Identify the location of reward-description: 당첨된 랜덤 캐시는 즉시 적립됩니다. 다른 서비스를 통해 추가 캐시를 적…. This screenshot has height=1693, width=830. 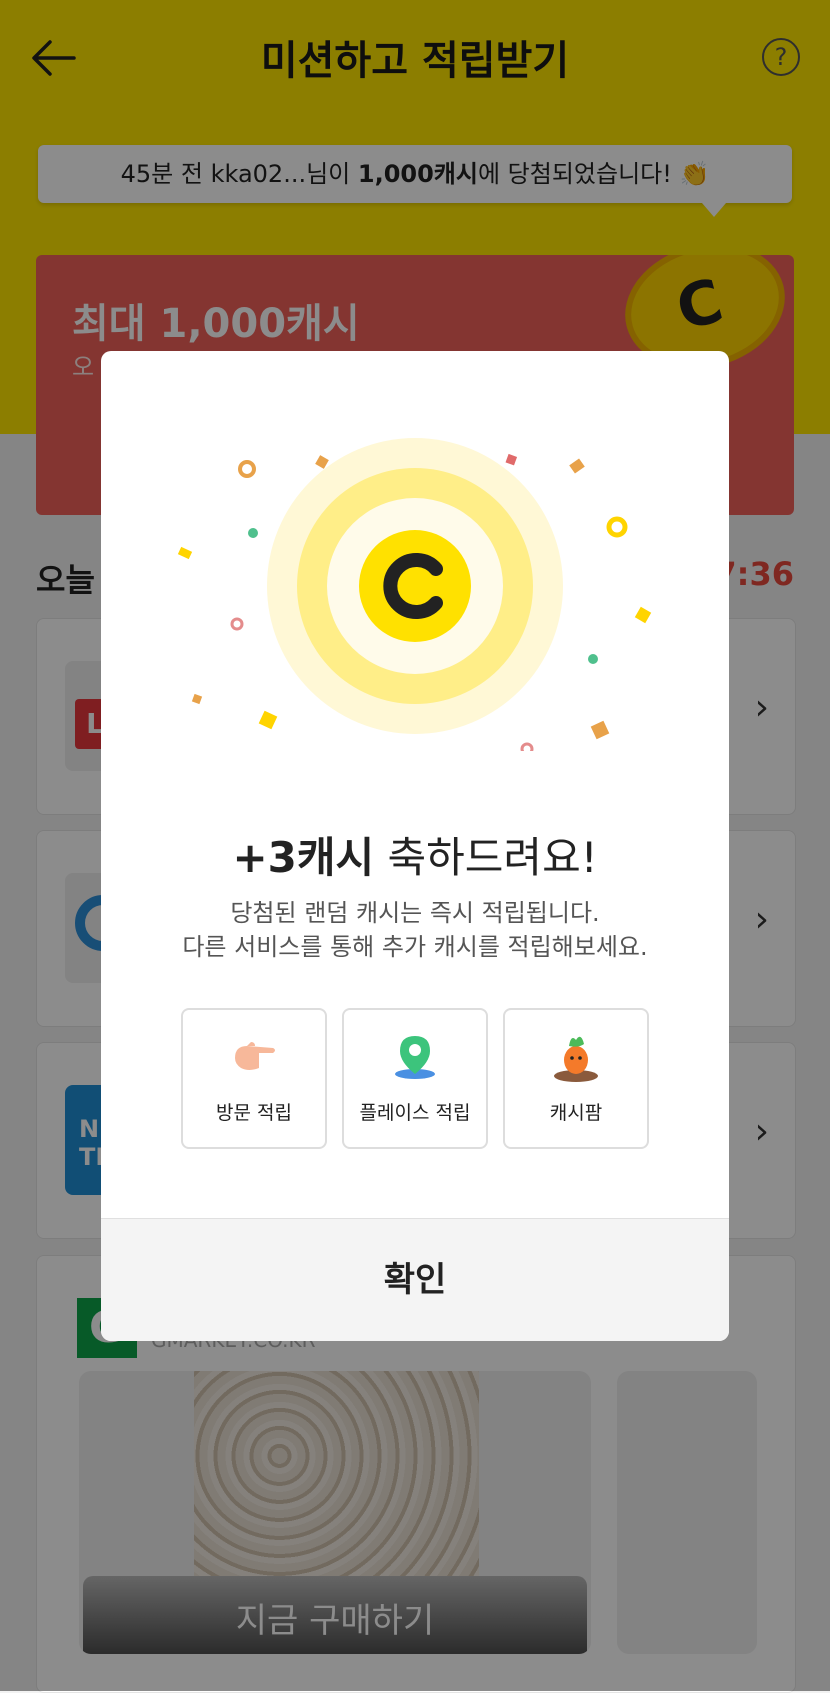
(415, 930).